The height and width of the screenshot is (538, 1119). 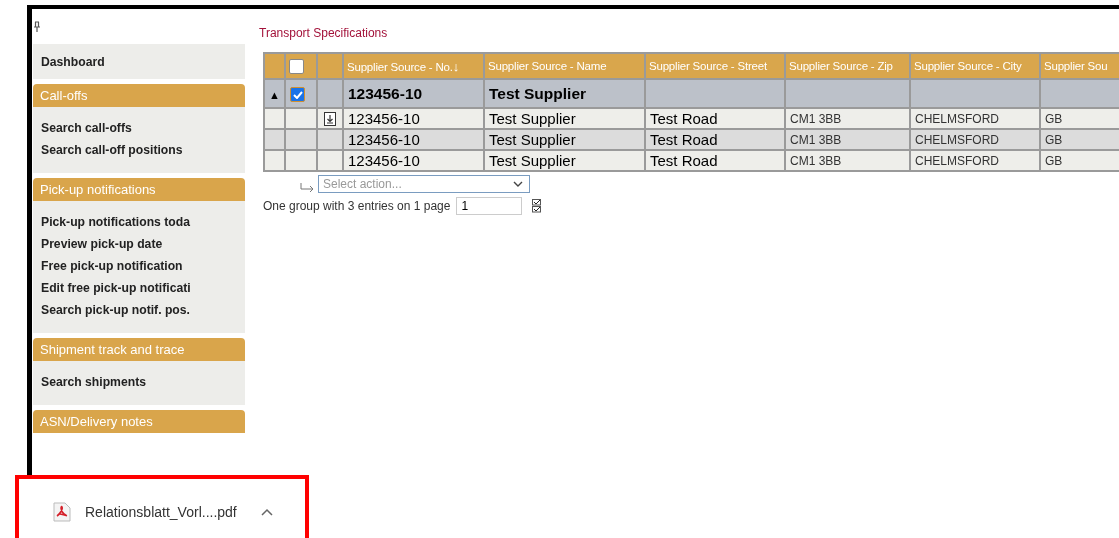 What do you see at coordinates (413, 93) in the screenshot?
I see `table-cell: 123456-10` at bounding box center [413, 93].